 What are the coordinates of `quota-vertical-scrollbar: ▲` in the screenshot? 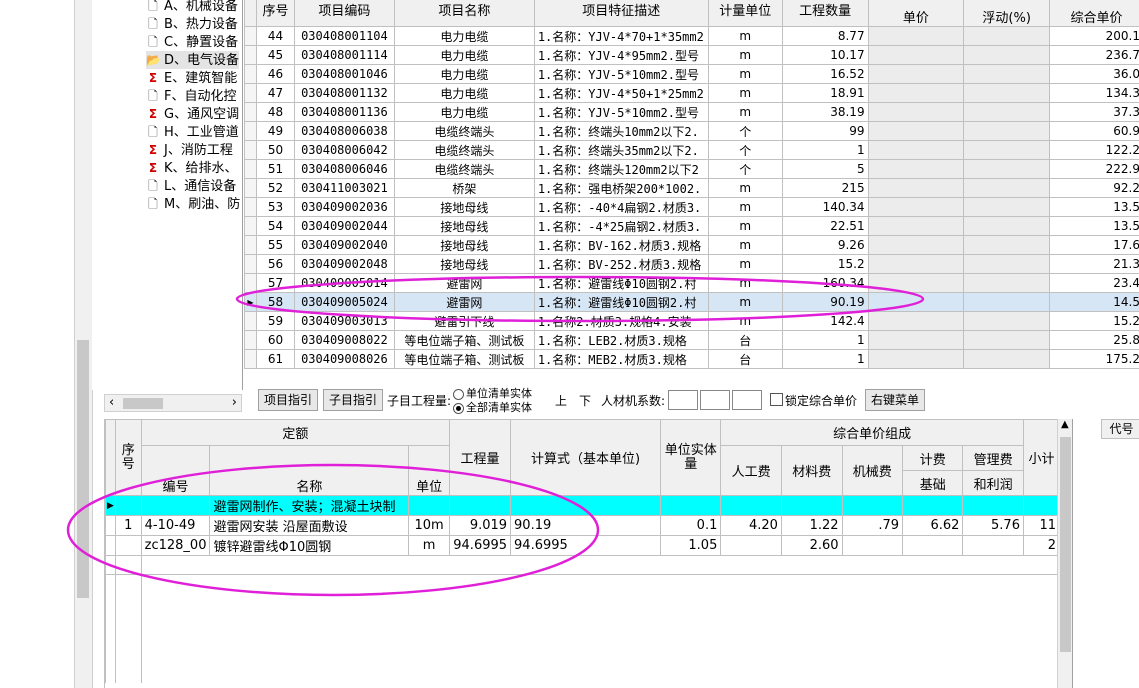 It's located at (1065, 553).